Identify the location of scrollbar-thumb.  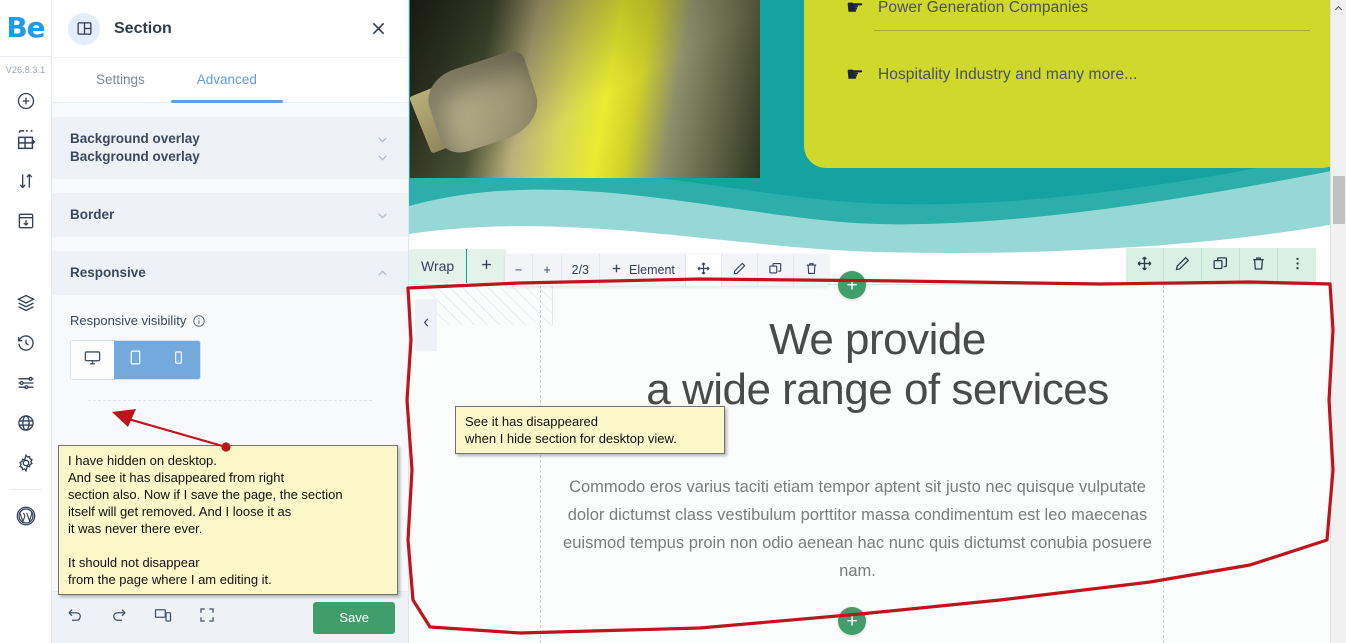
(1339, 200).